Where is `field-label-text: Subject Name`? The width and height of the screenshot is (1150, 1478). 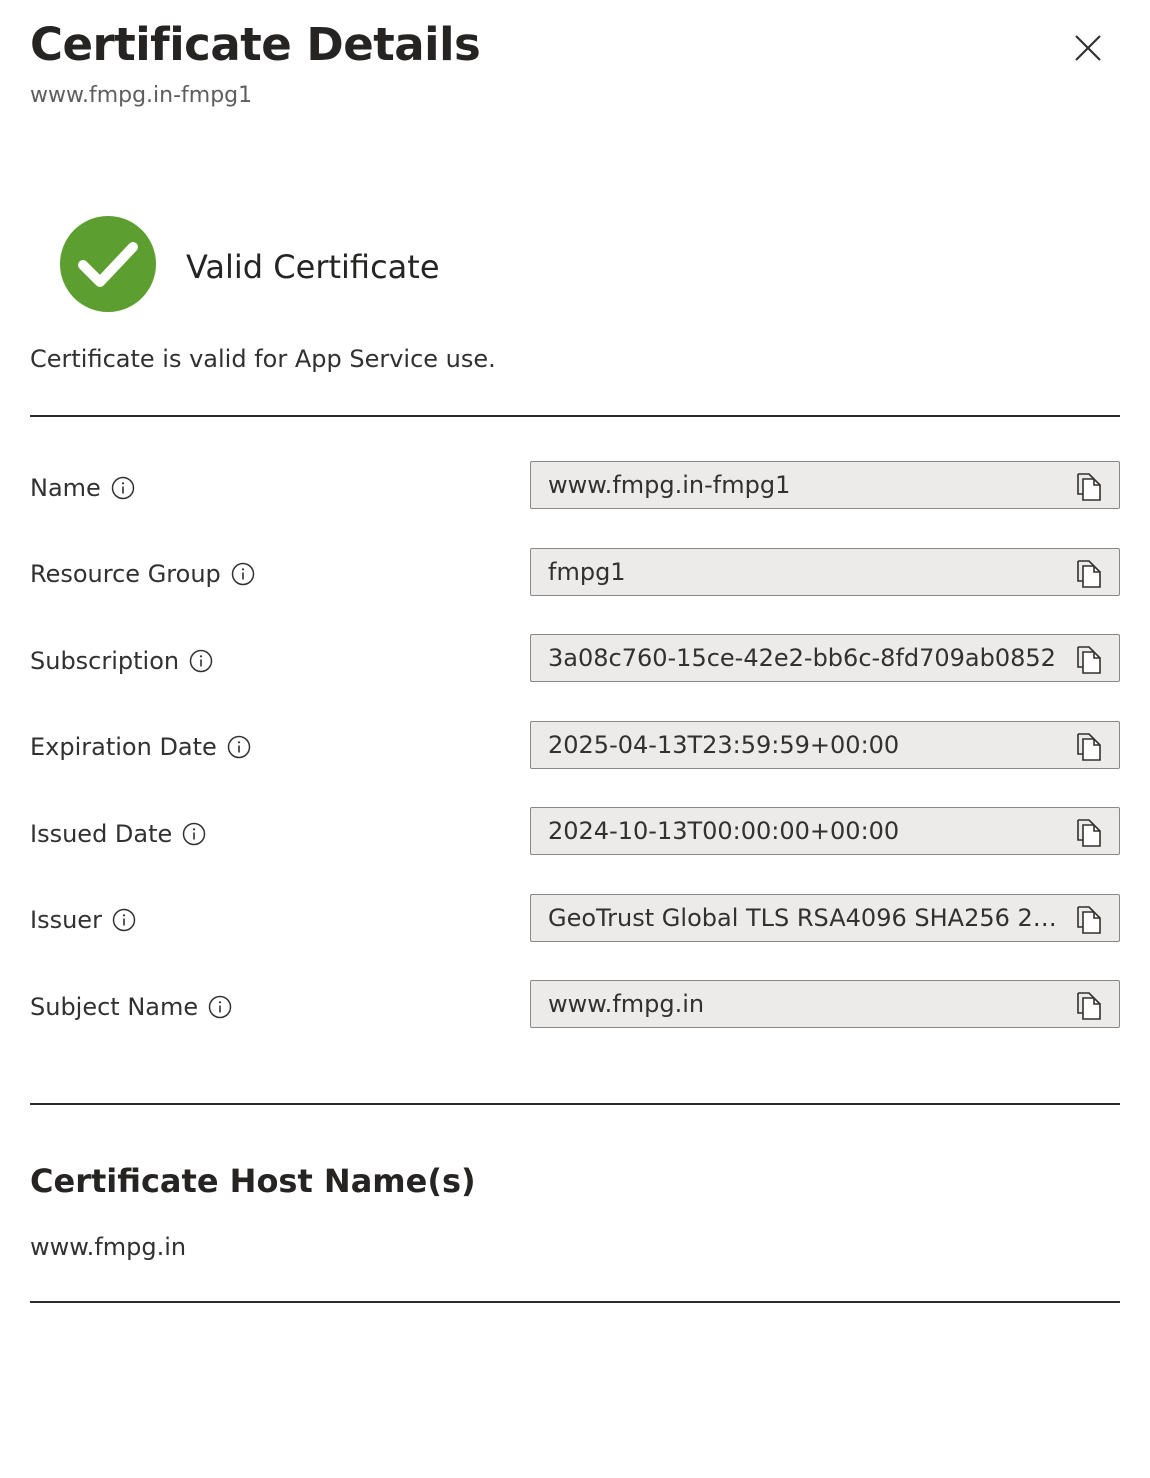 field-label-text: Subject Name is located at coordinates (114, 1007).